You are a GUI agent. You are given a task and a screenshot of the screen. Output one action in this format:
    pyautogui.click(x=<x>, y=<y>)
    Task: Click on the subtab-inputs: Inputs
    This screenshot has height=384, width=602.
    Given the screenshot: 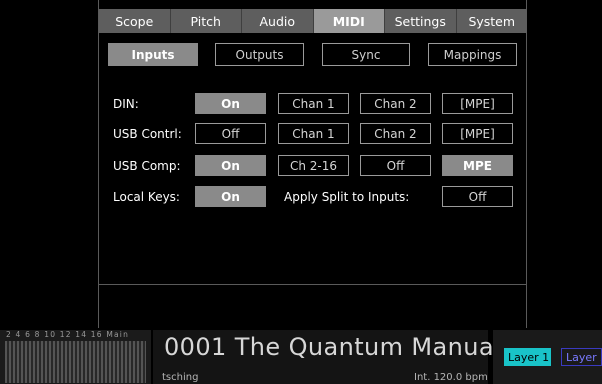 What is the action you would take?
    pyautogui.click(x=153, y=54)
    